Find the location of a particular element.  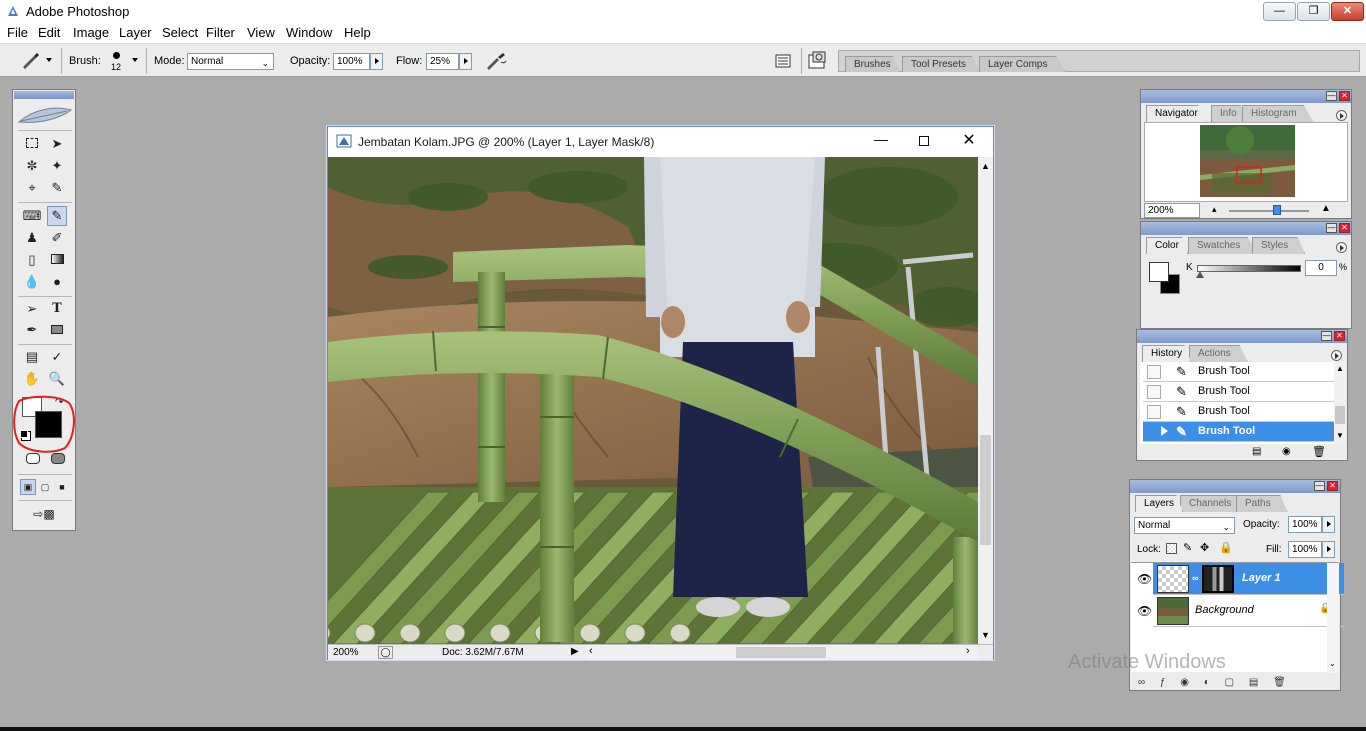

tab-history: History is located at coordinates (1167, 353).